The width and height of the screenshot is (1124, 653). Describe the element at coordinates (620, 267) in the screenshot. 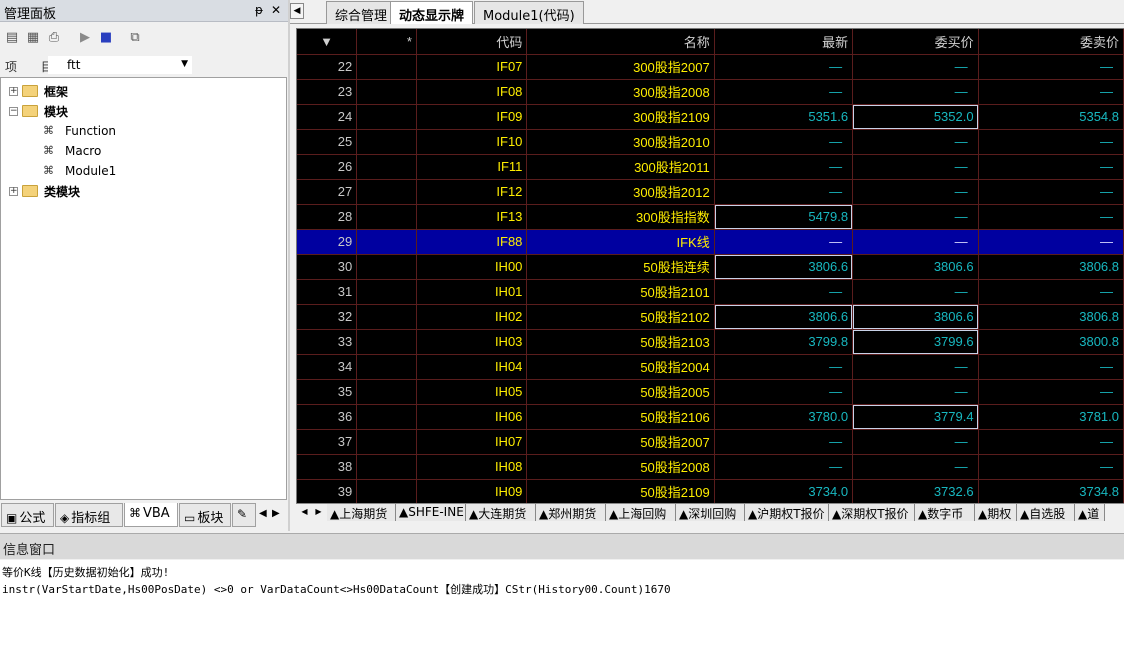

I see `cell-name: 50股指连续` at that location.